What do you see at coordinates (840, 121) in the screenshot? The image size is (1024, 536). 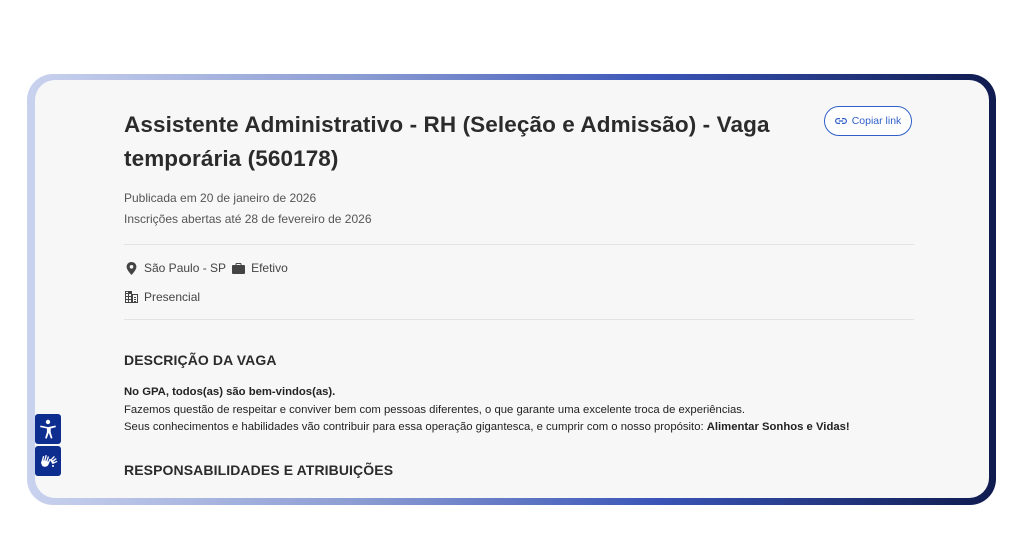 I see `link-icon` at bounding box center [840, 121].